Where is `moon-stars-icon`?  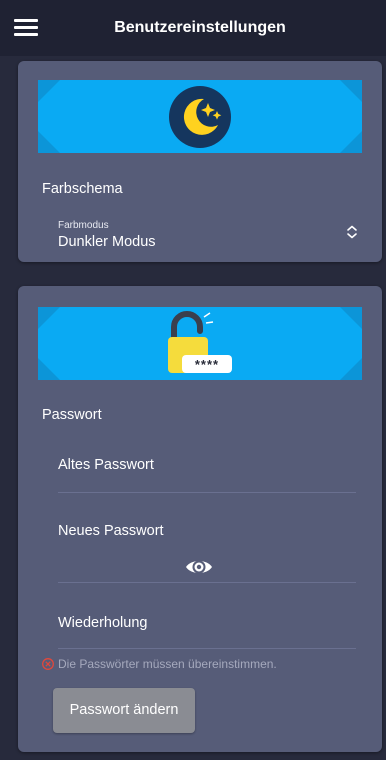
moon-stars-icon is located at coordinates (200, 117).